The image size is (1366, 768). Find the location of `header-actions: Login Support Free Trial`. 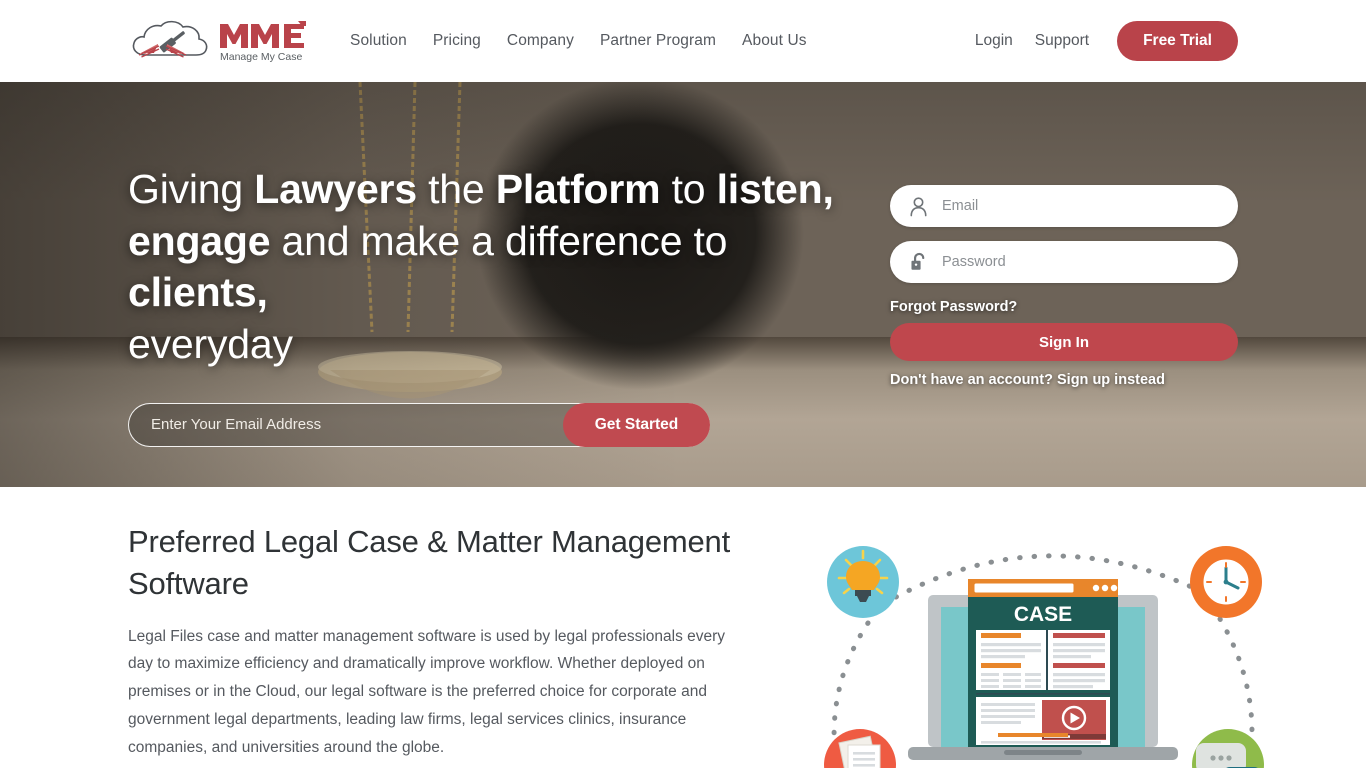

header-actions: Login Support Free Trial is located at coordinates (1106, 41).